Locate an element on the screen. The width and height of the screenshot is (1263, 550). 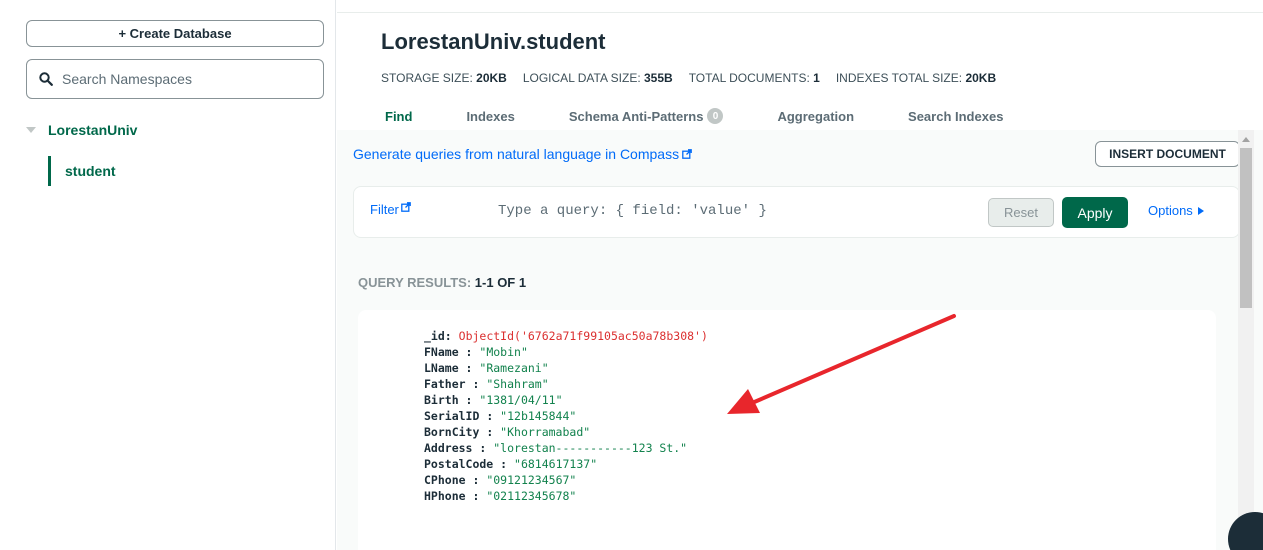
query-results-range: 1-1 OF 1 is located at coordinates (500, 282).